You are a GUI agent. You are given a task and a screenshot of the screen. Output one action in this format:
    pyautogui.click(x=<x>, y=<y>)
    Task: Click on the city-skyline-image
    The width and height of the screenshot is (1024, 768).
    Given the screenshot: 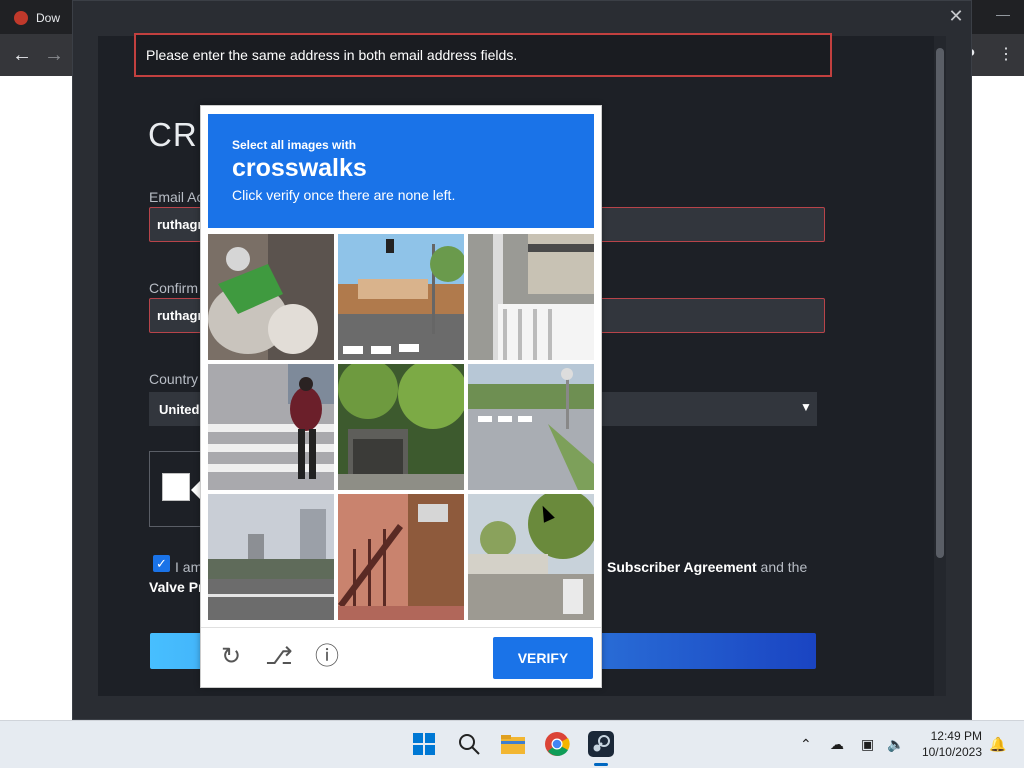 What is the action you would take?
    pyautogui.click(x=271, y=557)
    